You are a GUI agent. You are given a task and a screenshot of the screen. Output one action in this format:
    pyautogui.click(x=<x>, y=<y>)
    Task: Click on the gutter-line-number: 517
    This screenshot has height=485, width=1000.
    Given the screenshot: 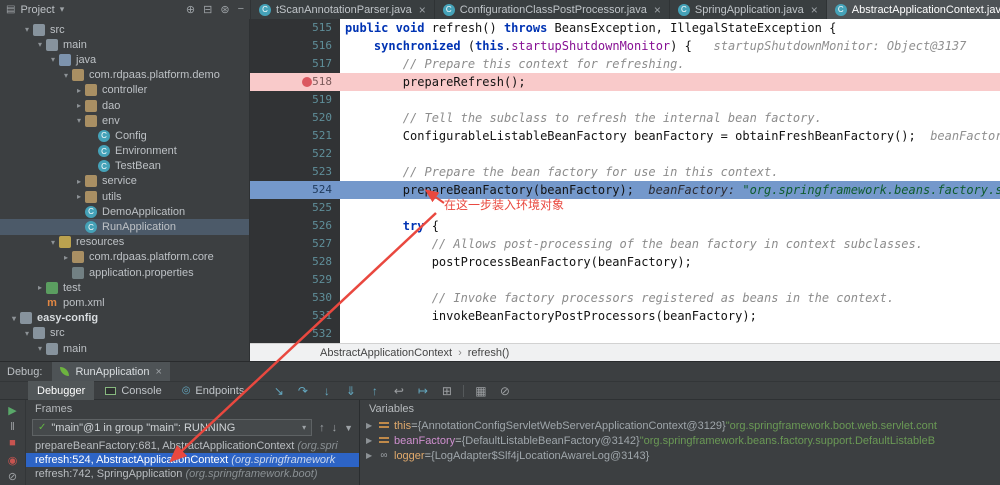 What is the action you would take?
    pyautogui.click(x=295, y=64)
    